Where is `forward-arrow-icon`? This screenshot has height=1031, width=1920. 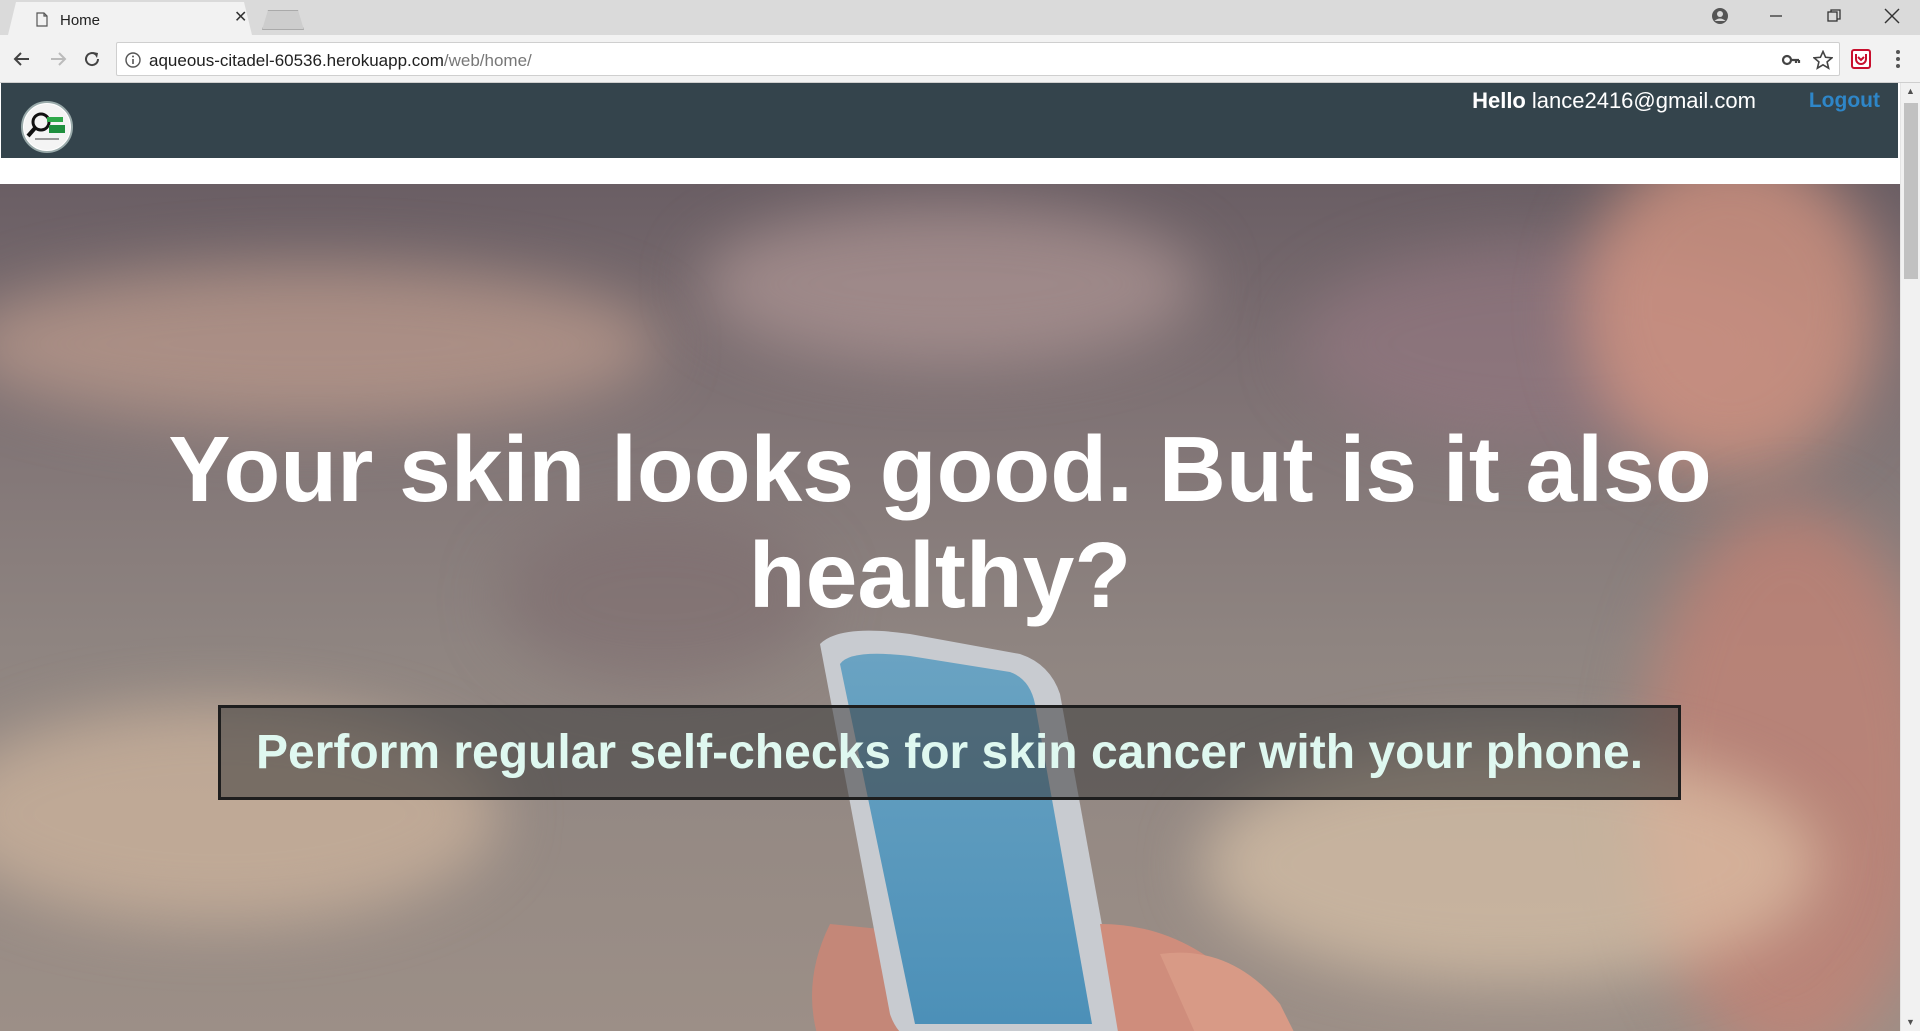 forward-arrow-icon is located at coordinates (58, 59).